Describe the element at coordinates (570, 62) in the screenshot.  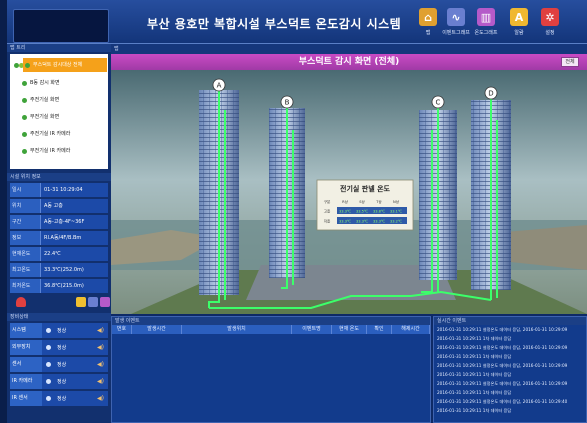
I see `view-all-button: 전체` at that location.